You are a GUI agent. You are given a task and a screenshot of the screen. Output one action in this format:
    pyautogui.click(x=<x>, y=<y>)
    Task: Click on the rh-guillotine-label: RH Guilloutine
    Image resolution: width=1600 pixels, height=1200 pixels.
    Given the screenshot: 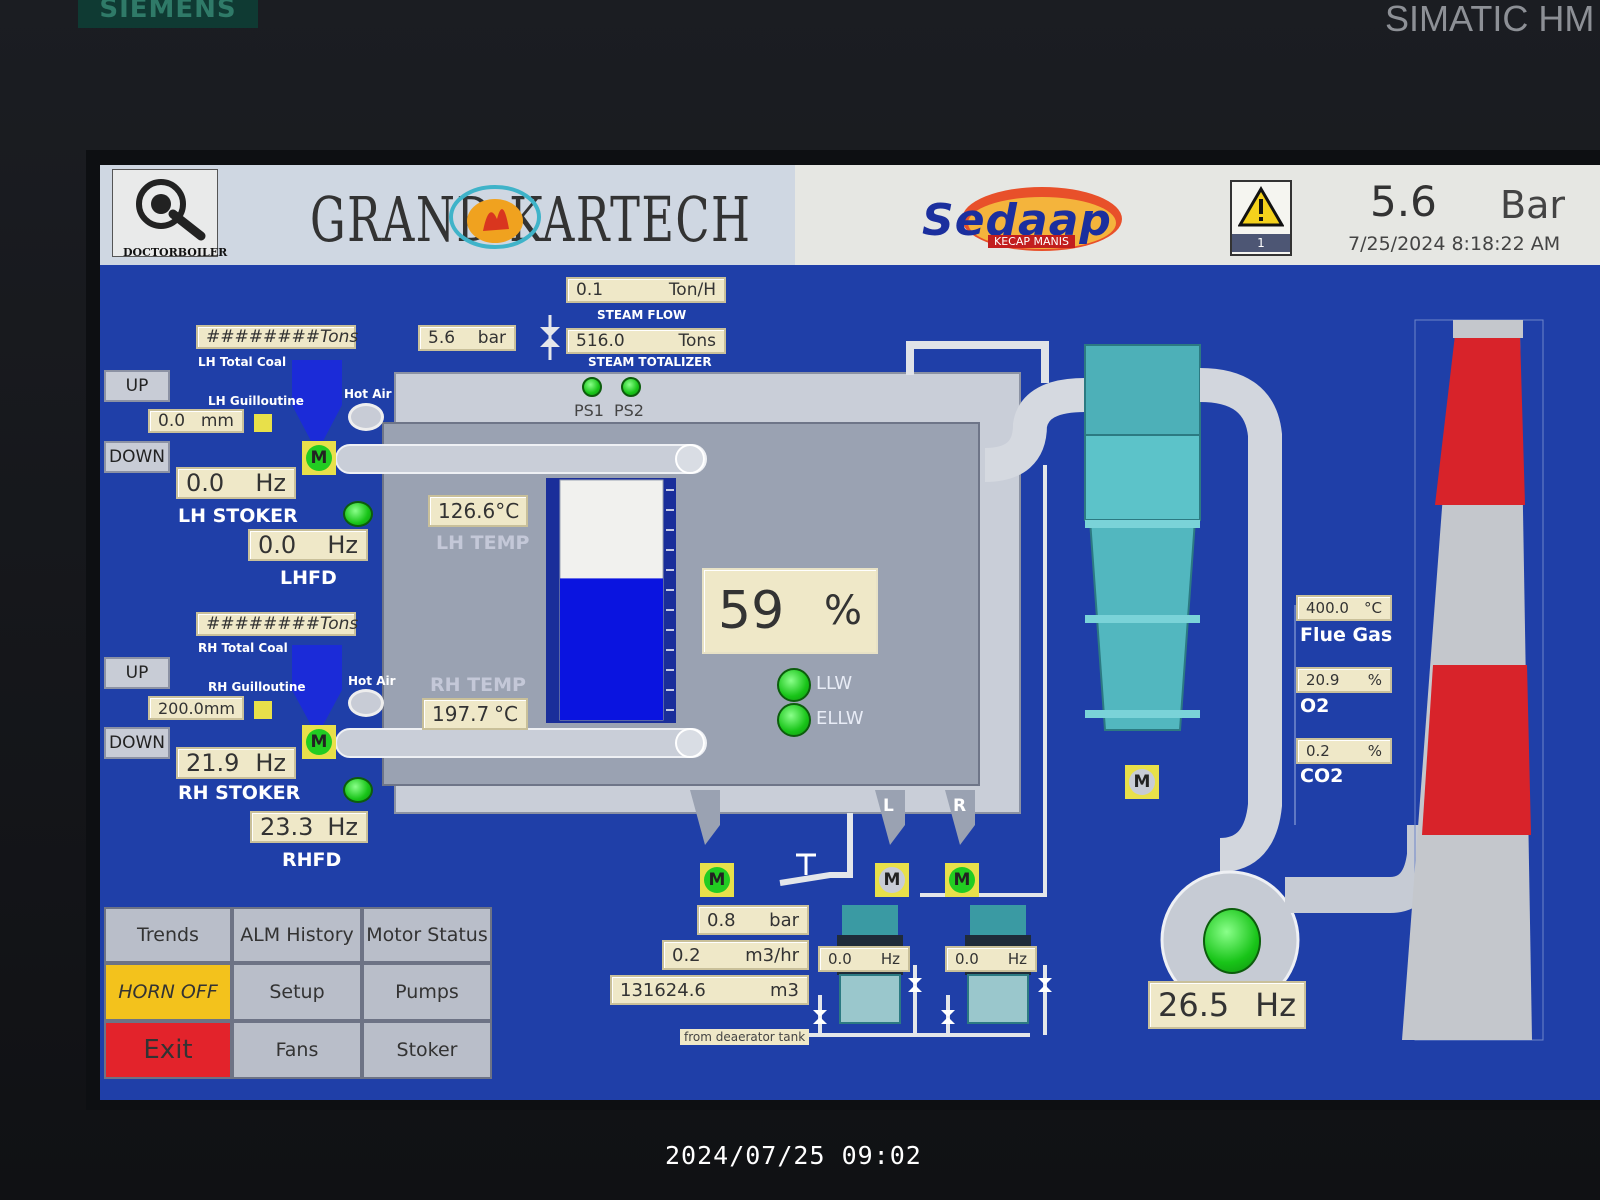 What is the action you would take?
    pyautogui.click(x=257, y=687)
    